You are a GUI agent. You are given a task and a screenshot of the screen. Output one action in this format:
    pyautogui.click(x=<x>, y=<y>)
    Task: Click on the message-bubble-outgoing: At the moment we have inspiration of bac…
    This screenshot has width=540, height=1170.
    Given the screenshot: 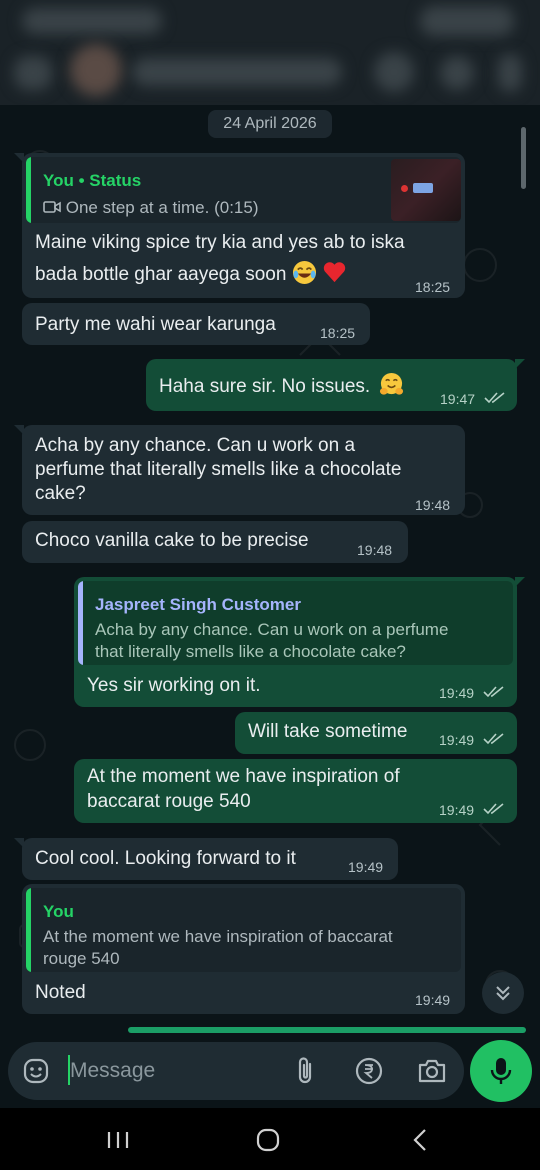 What is the action you would take?
    pyautogui.click(x=295, y=791)
    